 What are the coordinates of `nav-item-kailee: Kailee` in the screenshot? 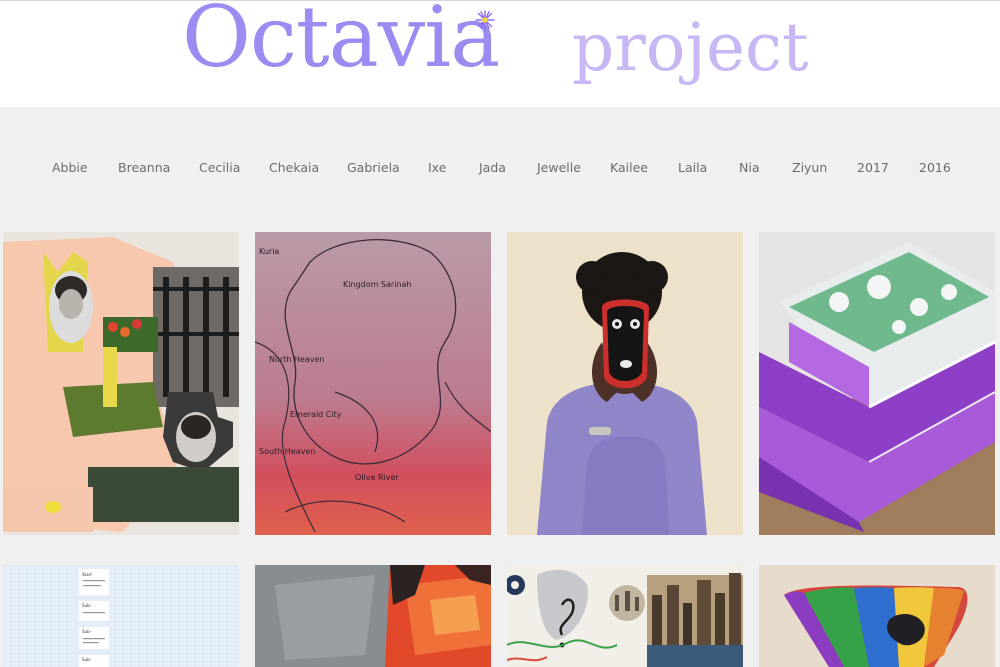 It's located at (629, 167).